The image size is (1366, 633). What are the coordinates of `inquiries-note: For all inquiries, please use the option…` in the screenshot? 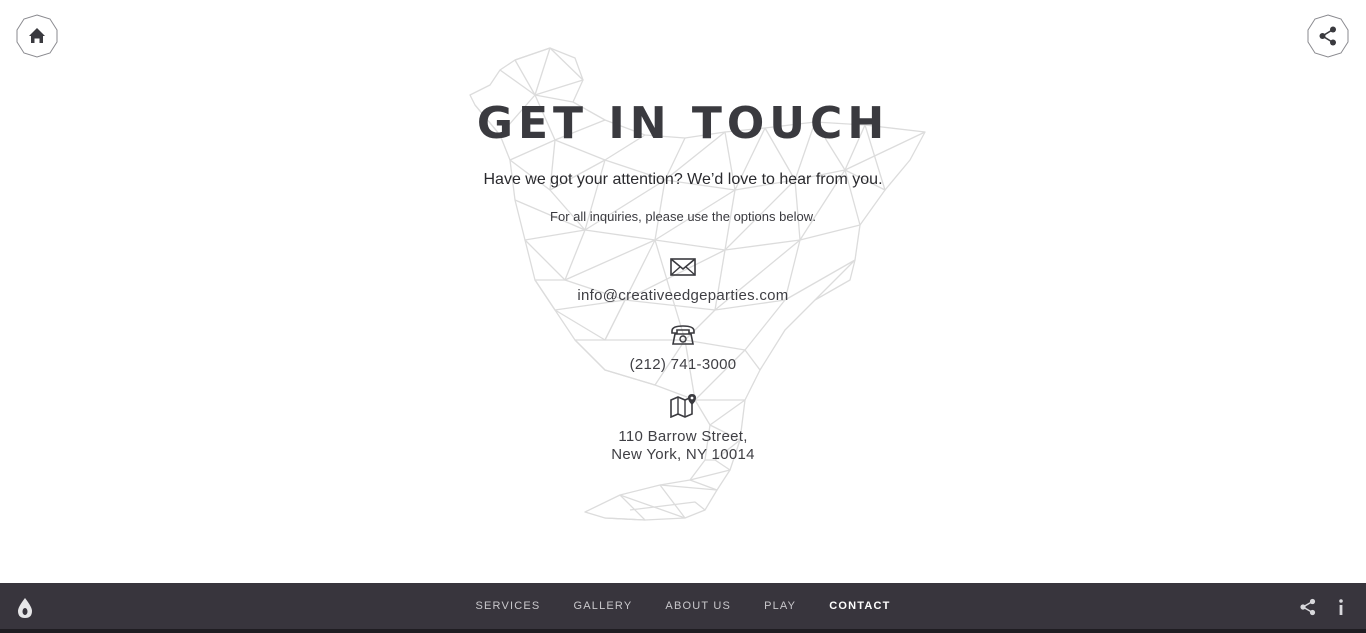 It's located at (683, 216).